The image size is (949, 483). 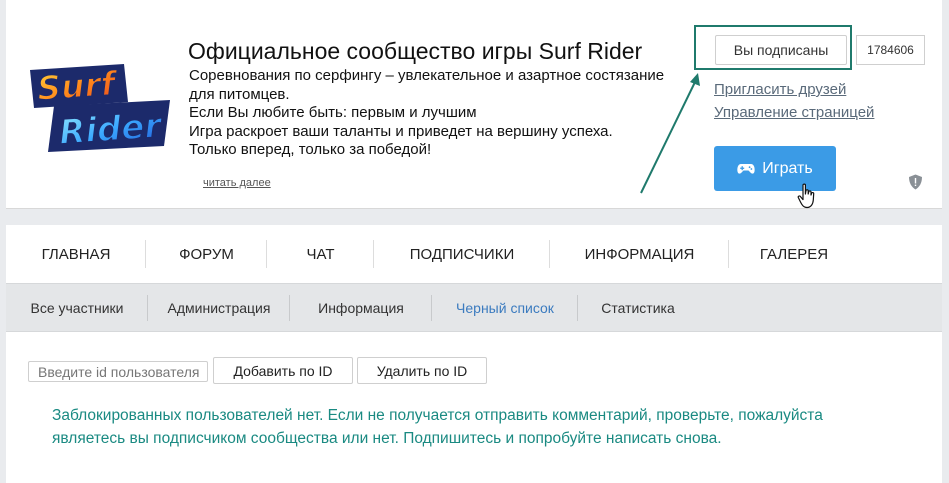 I want to click on manage-page-link: Управление страницей, so click(x=794, y=112).